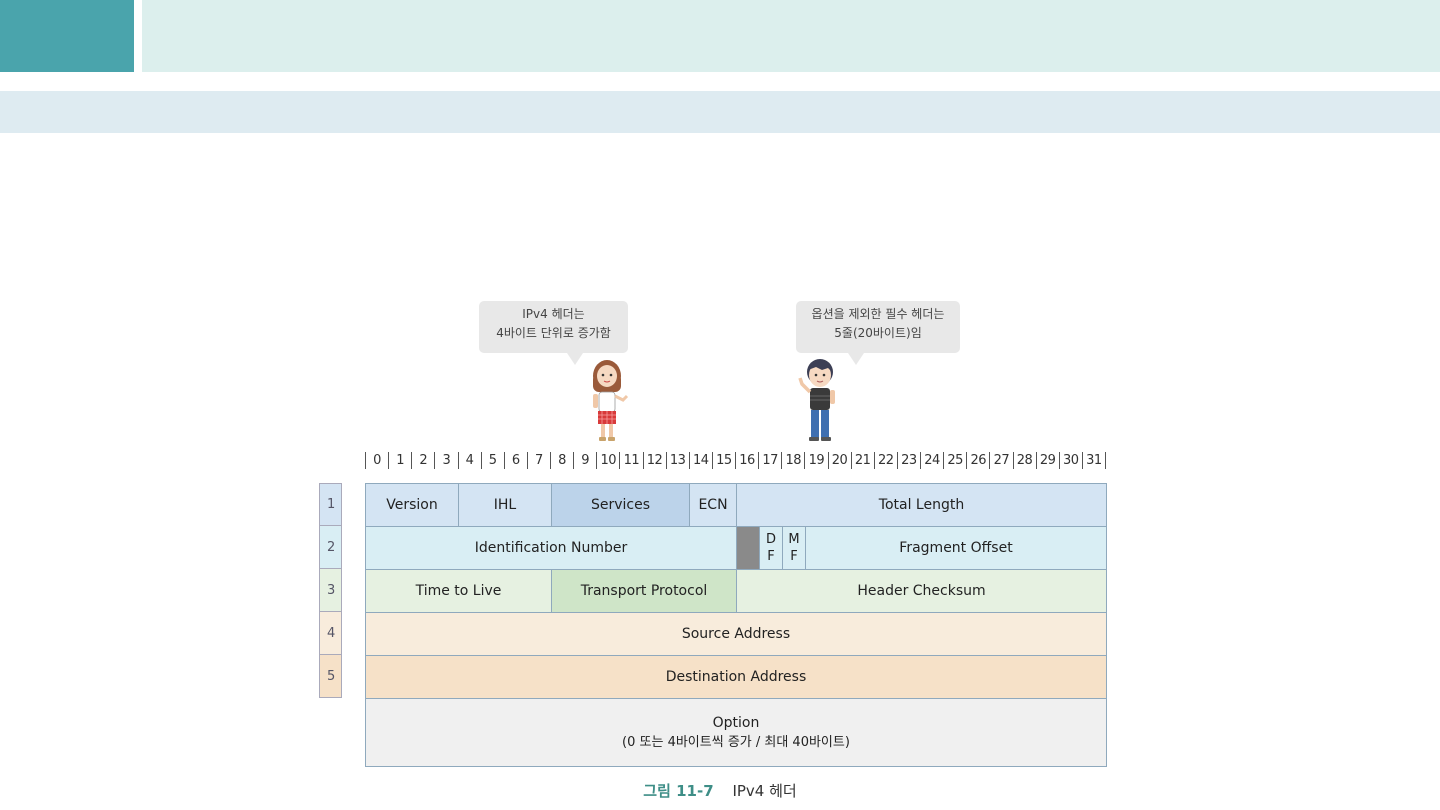 Image resolution: width=1440 pixels, height=810 pixels. I want to click on field-source-address: Source Address, so click(736, 634).